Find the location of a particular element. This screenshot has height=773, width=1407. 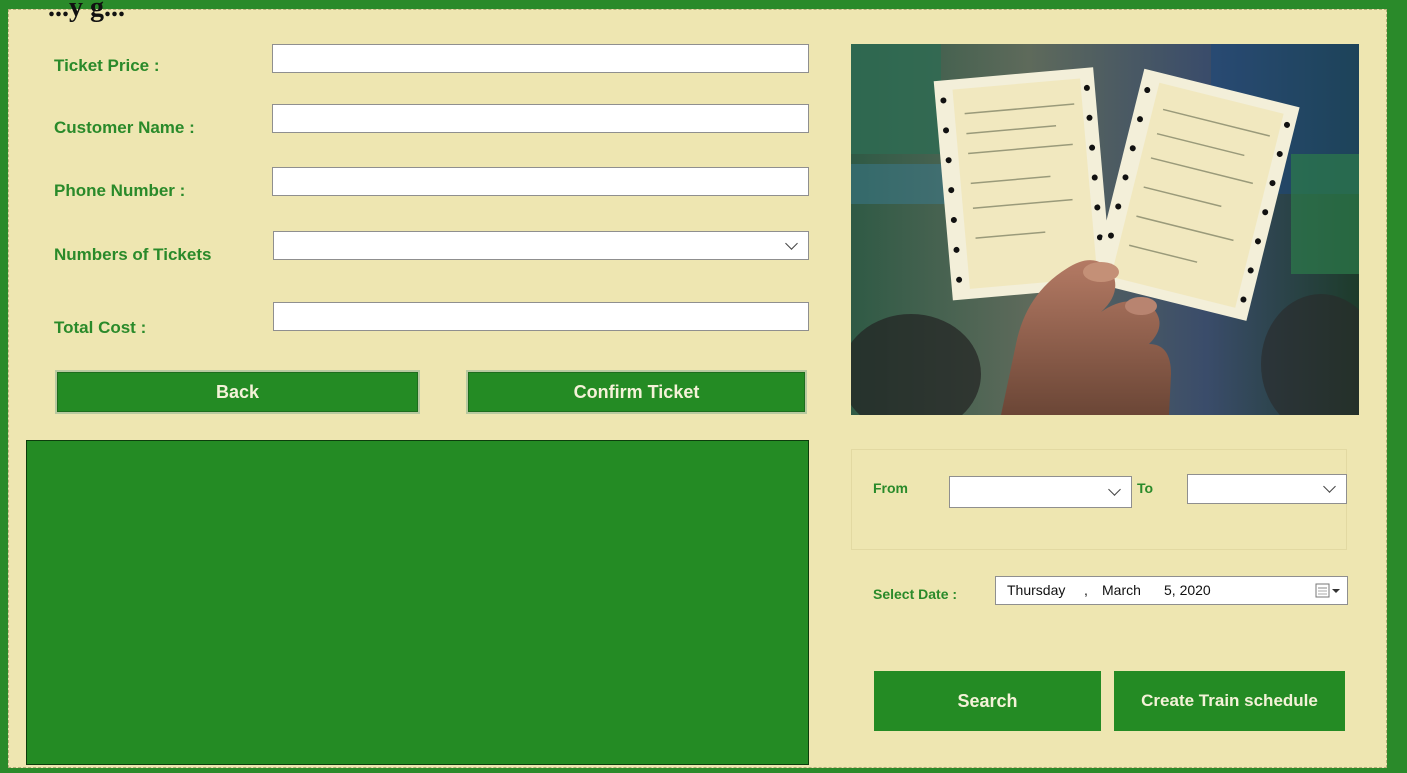

back-button: Back is located at coordinates (237, 392).